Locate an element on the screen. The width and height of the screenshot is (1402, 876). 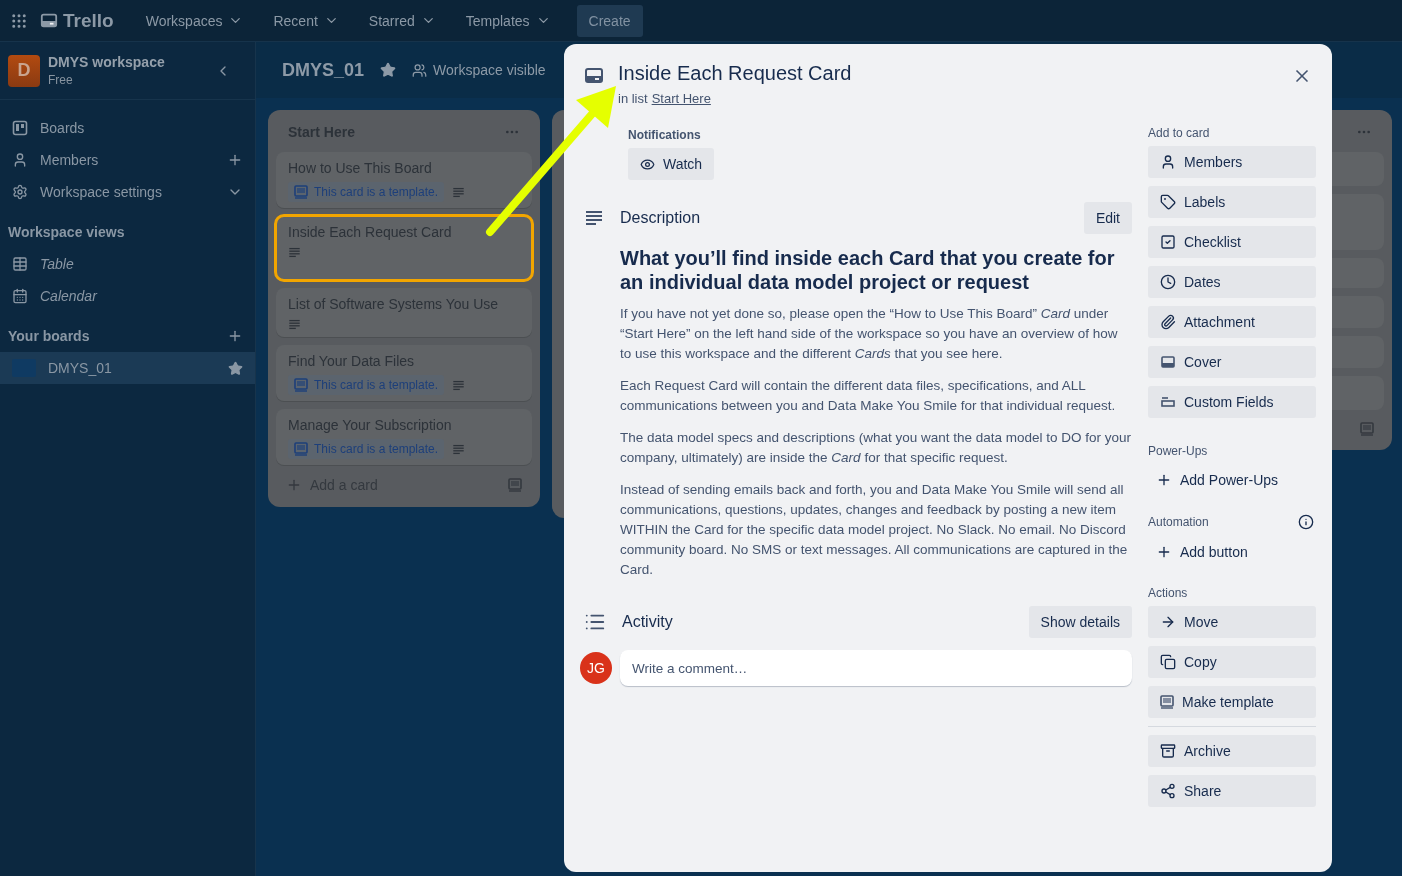
create-button: Create is located at coordinates (609, 20).